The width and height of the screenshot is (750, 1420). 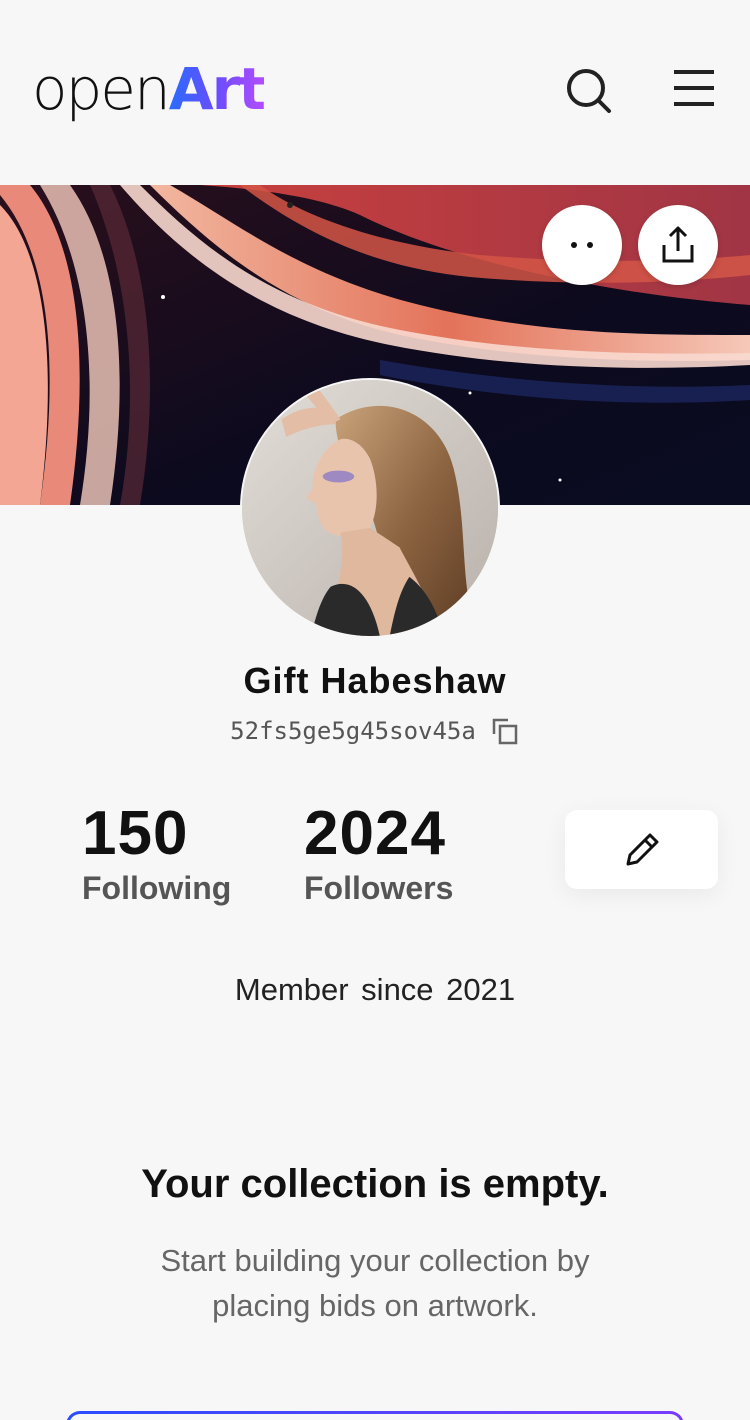 I want to click on profile-name: Gift Habeshaw, so click(x=375, y=680).